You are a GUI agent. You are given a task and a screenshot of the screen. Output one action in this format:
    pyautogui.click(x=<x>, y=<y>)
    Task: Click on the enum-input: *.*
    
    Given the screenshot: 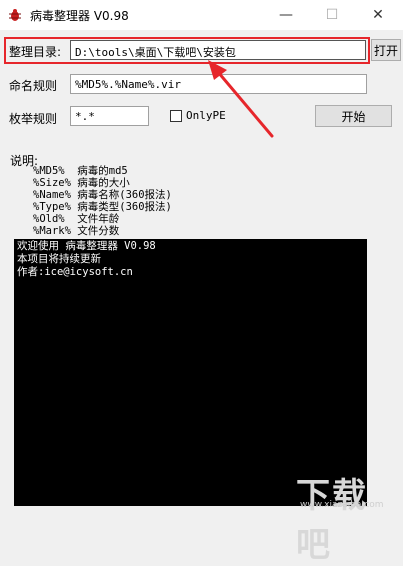 What is the action you would take?
    pyautogui.click(x=109, y=116)
    